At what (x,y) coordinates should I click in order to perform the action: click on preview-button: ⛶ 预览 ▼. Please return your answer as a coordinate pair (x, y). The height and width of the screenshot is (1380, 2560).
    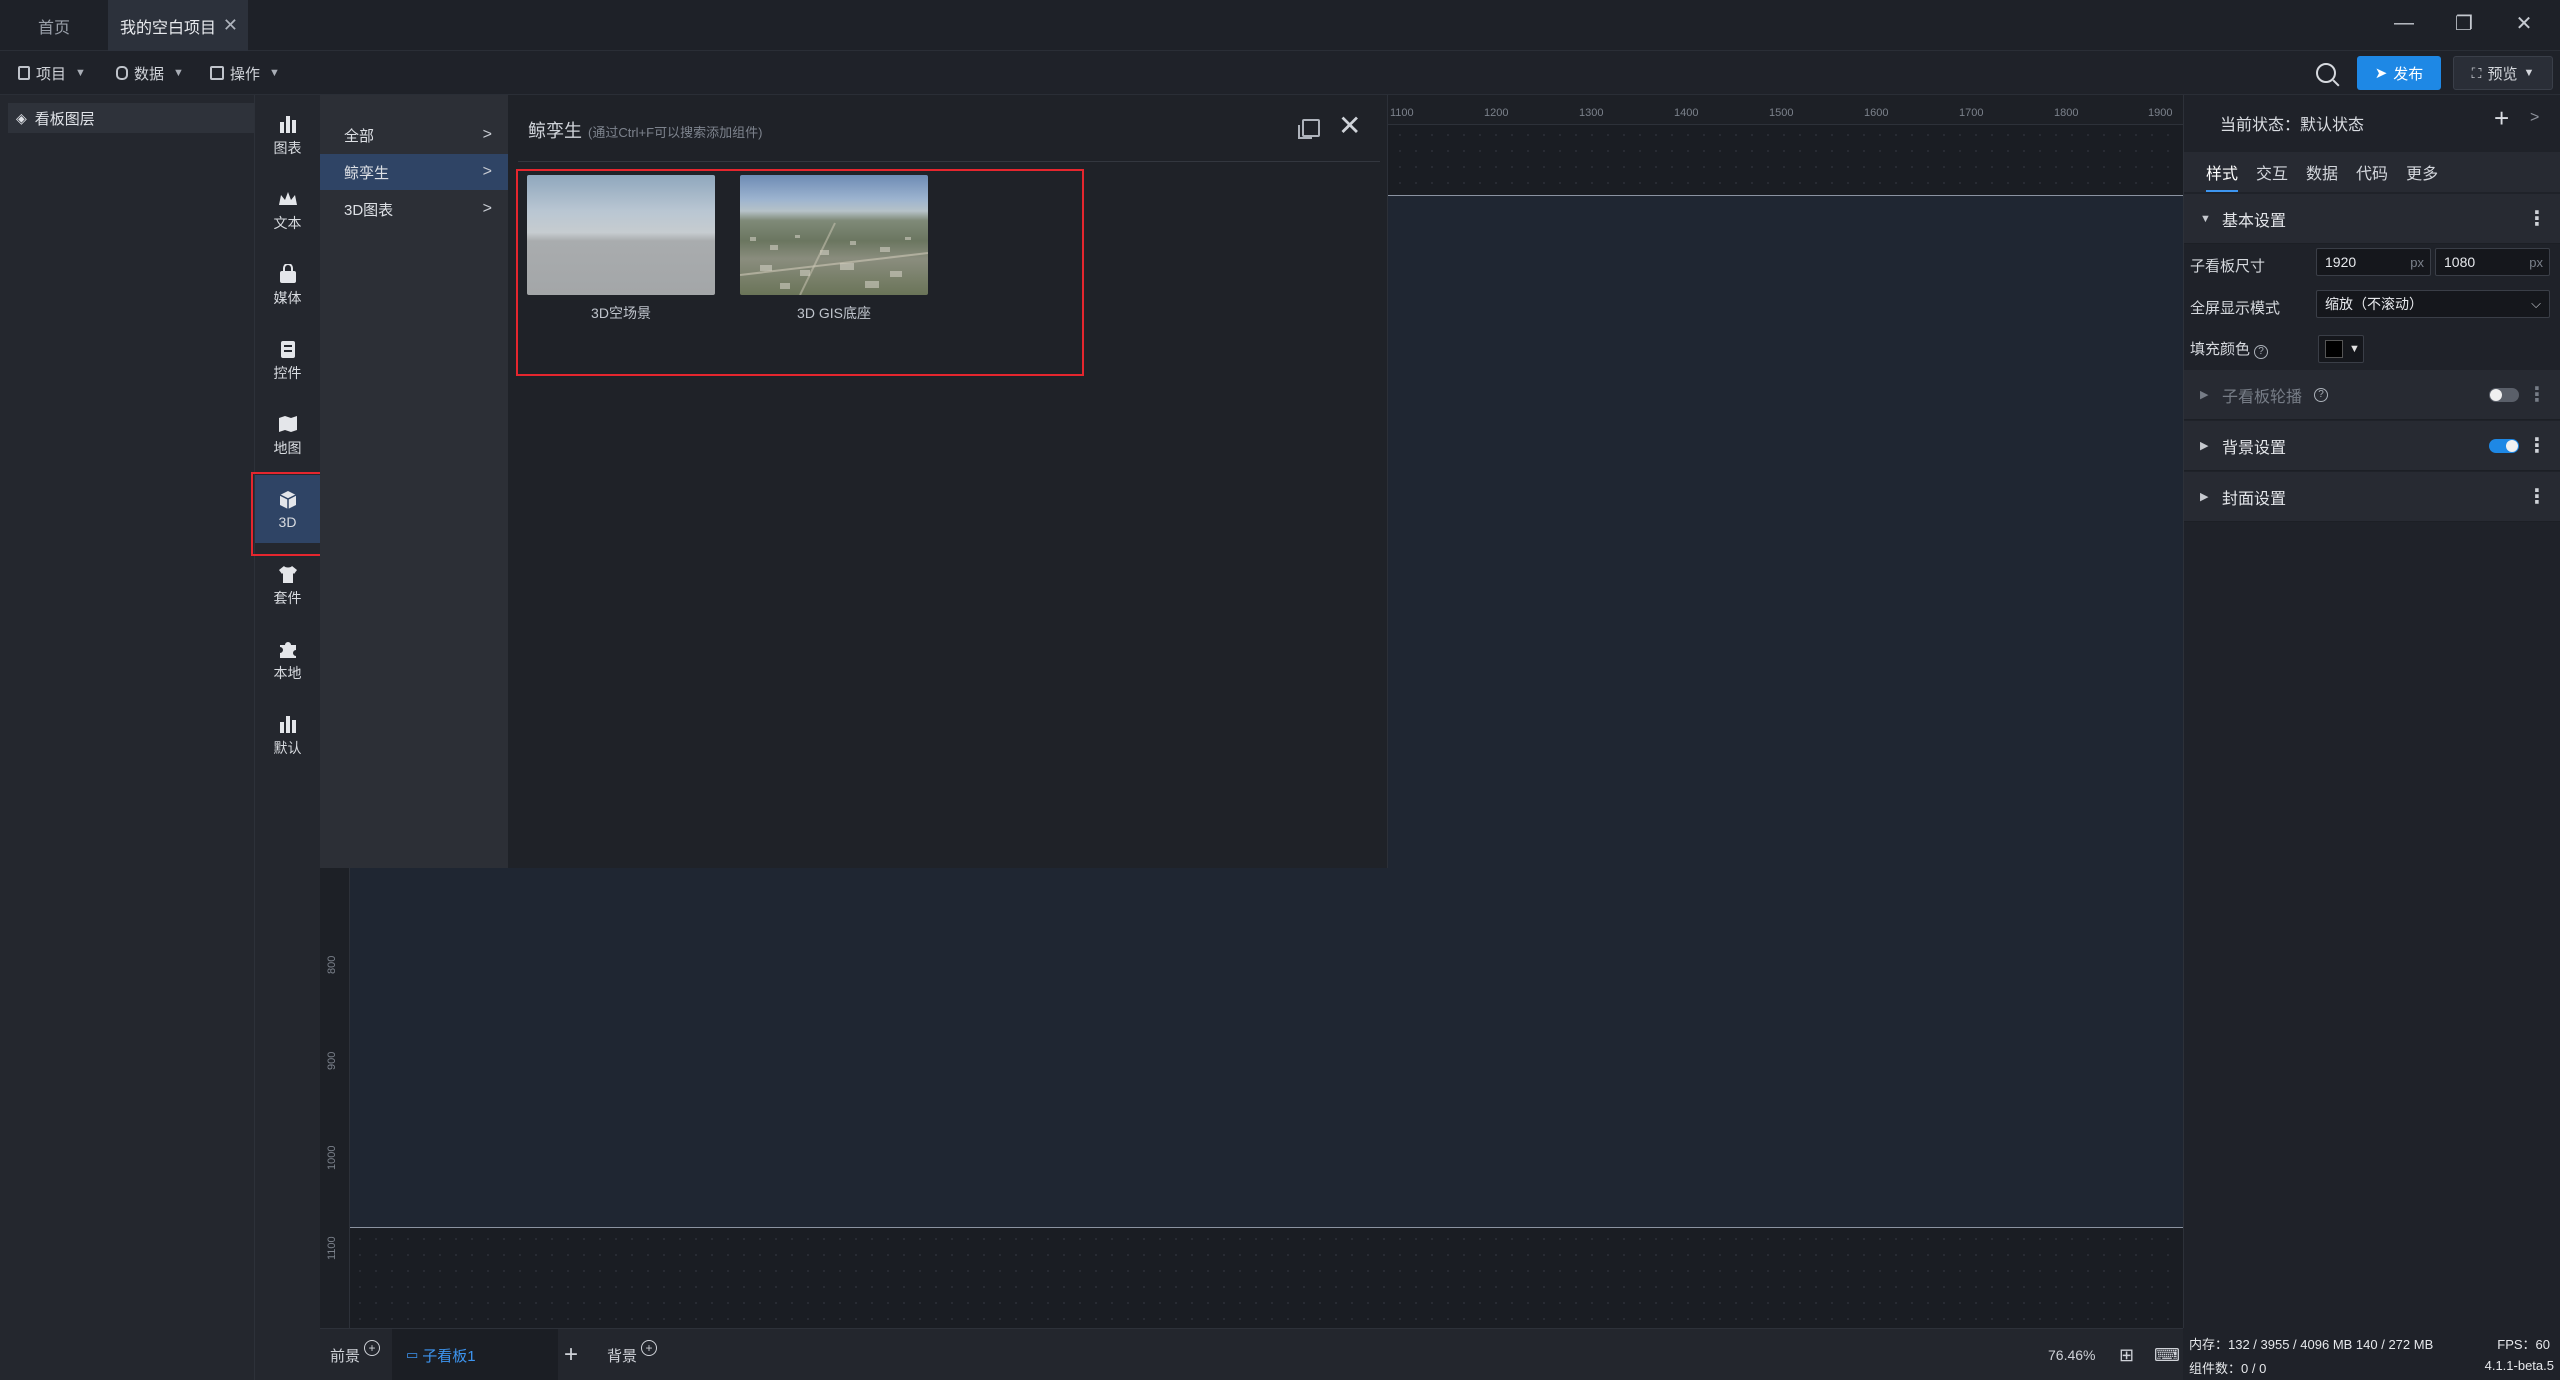
    Looking at the image, I should click on (2503, 73).